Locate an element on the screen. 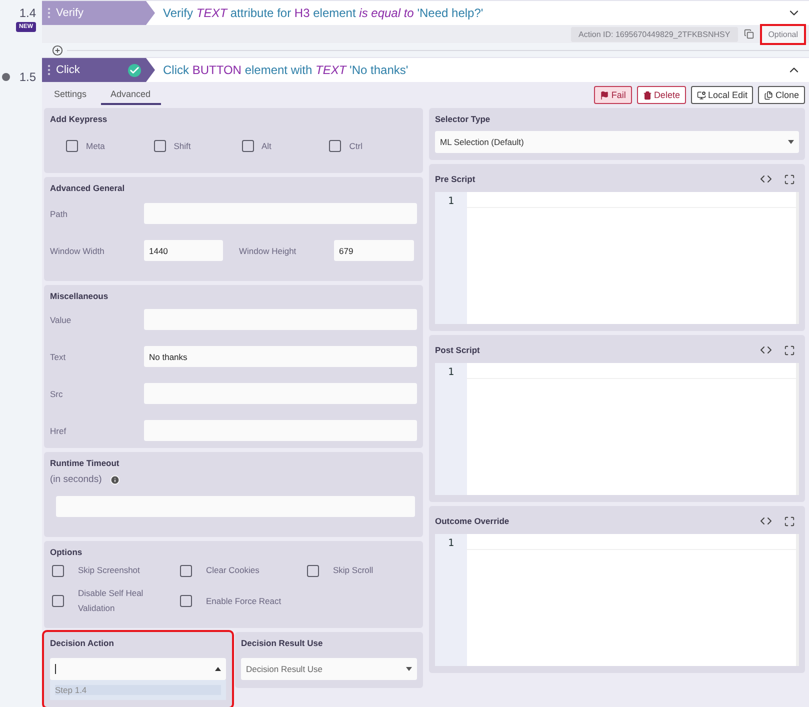  monitor-icon is located at coordinates (701, 95).